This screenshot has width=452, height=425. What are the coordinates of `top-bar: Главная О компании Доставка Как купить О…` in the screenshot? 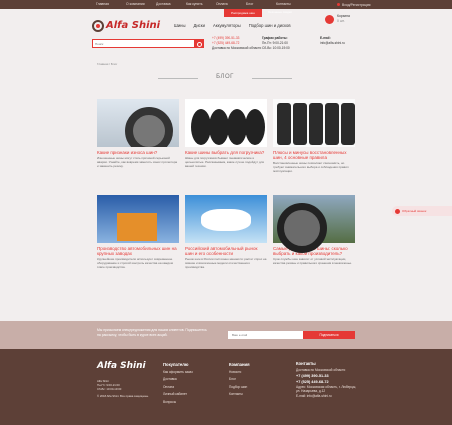 It's located at (226, 4).